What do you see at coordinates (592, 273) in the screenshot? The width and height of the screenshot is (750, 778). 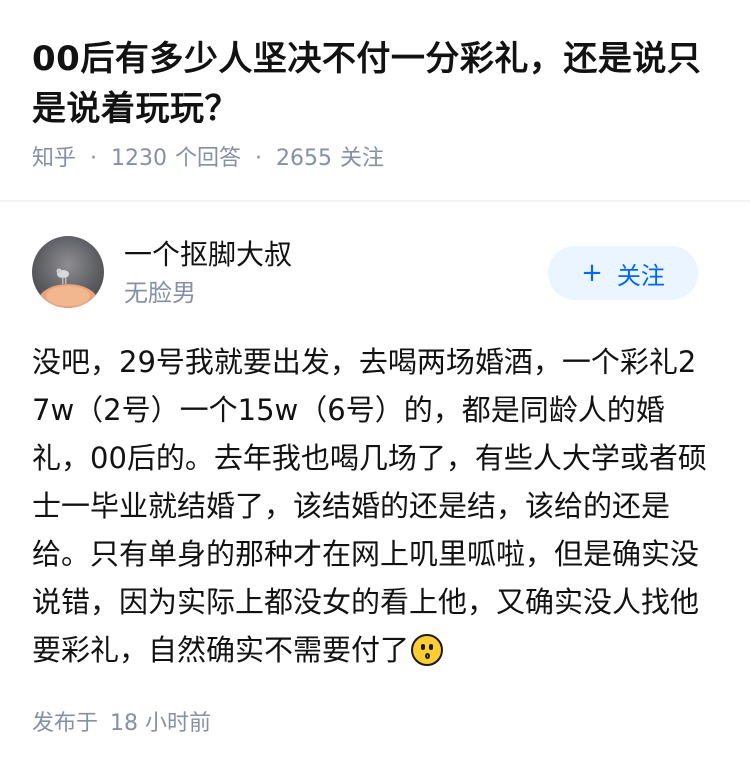 I see `plus-icon: +` at bounding box center [592, 273].